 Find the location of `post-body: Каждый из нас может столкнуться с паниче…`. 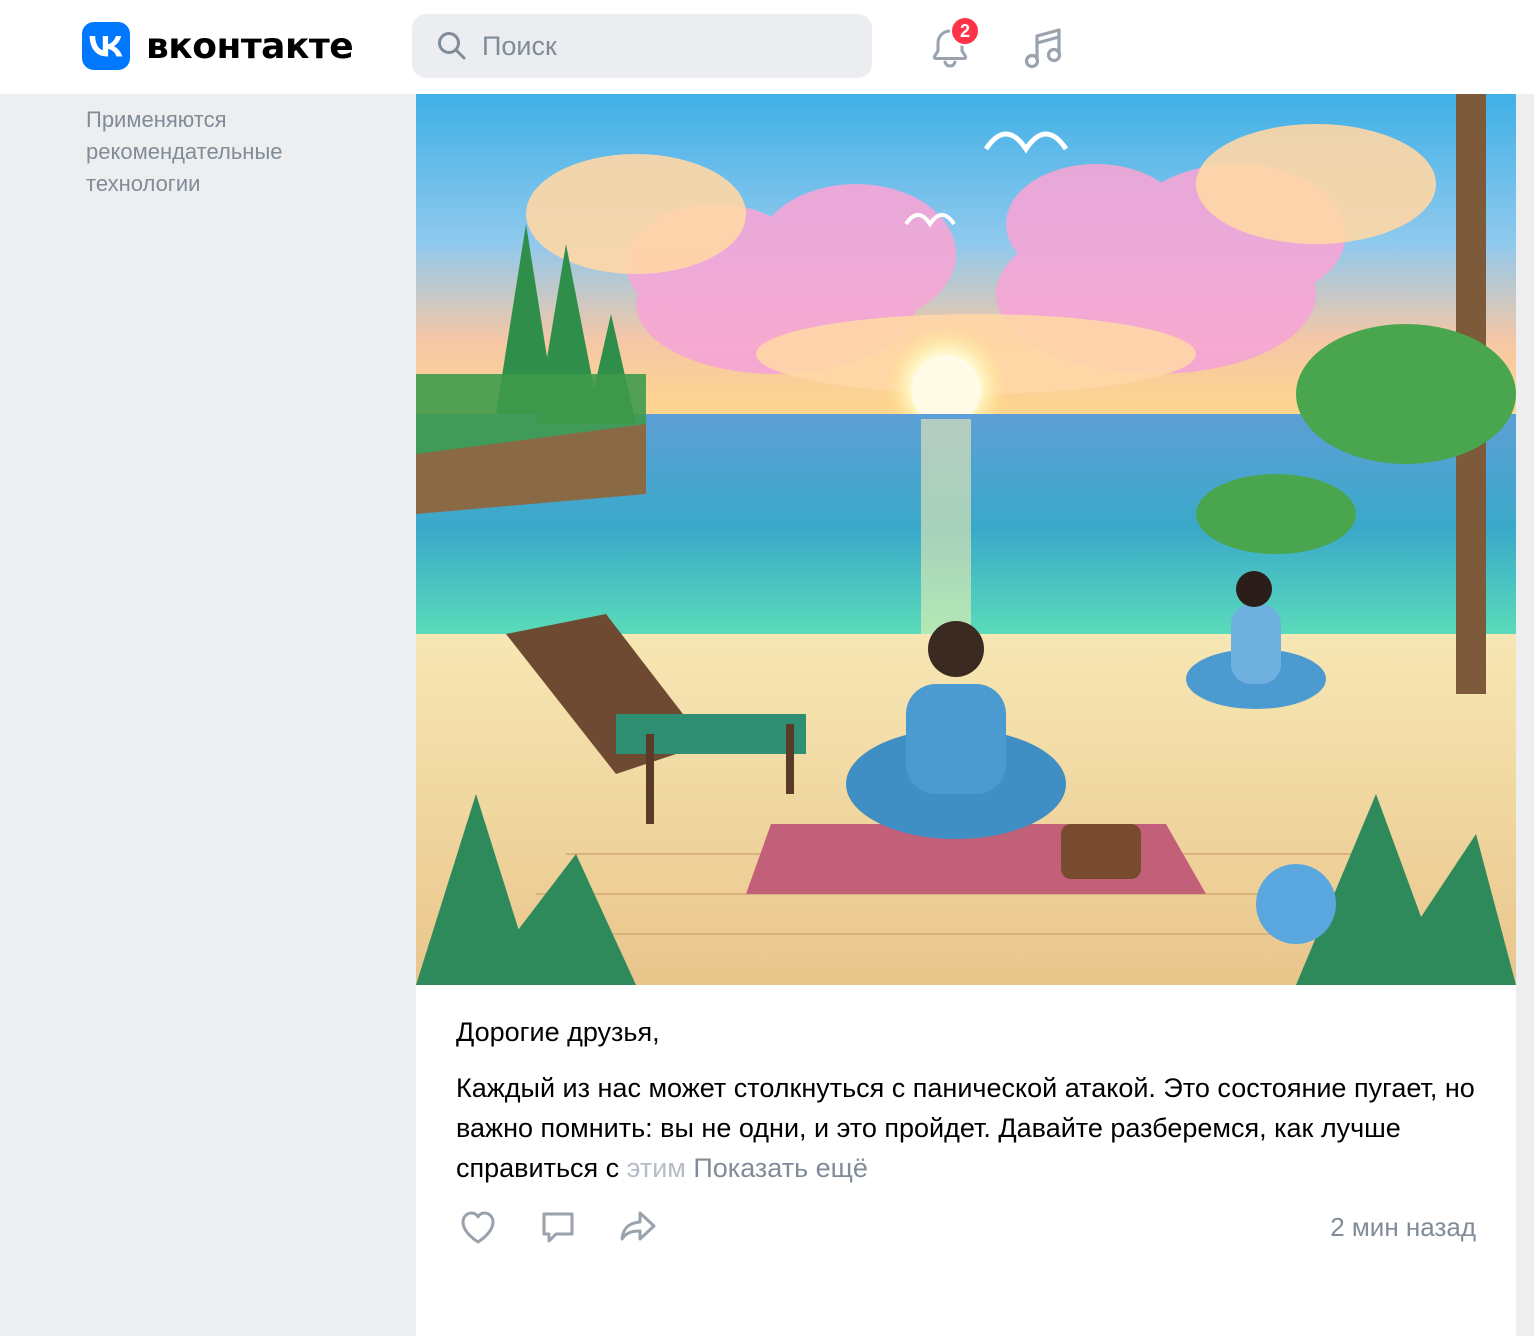

post-body: Каждый из нас может столкнуться с паниче… is located at coordinates (966, 1128).